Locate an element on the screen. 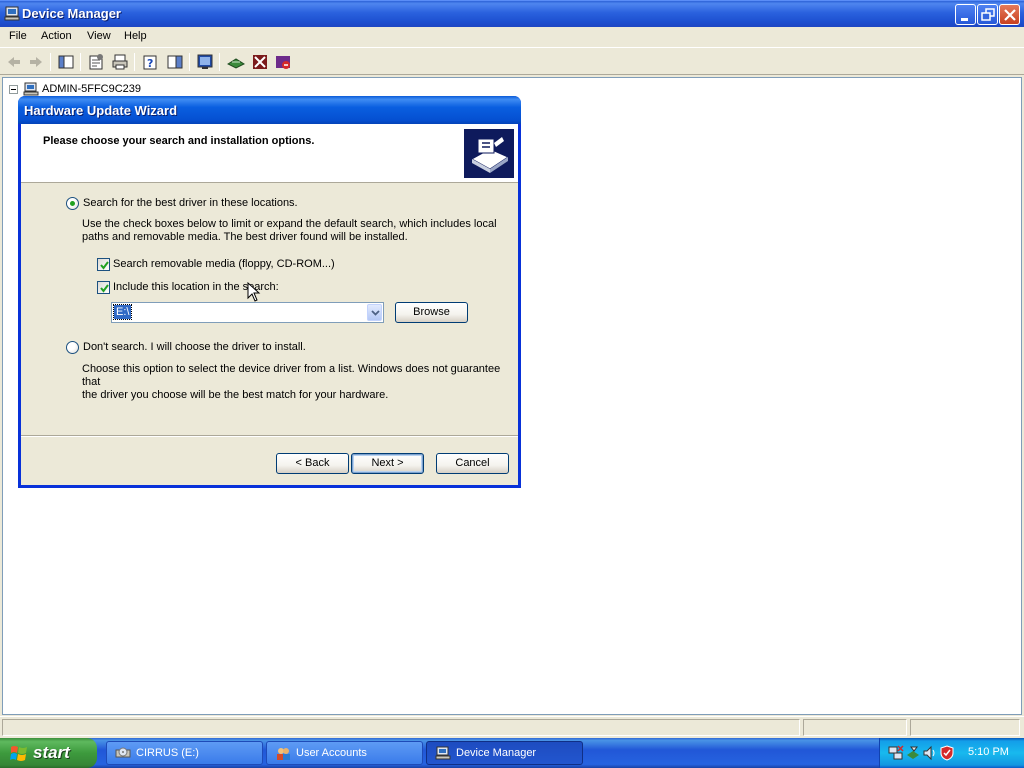  taskbar-item-device-manager: Device Manager is located at coordinates (504, 753).